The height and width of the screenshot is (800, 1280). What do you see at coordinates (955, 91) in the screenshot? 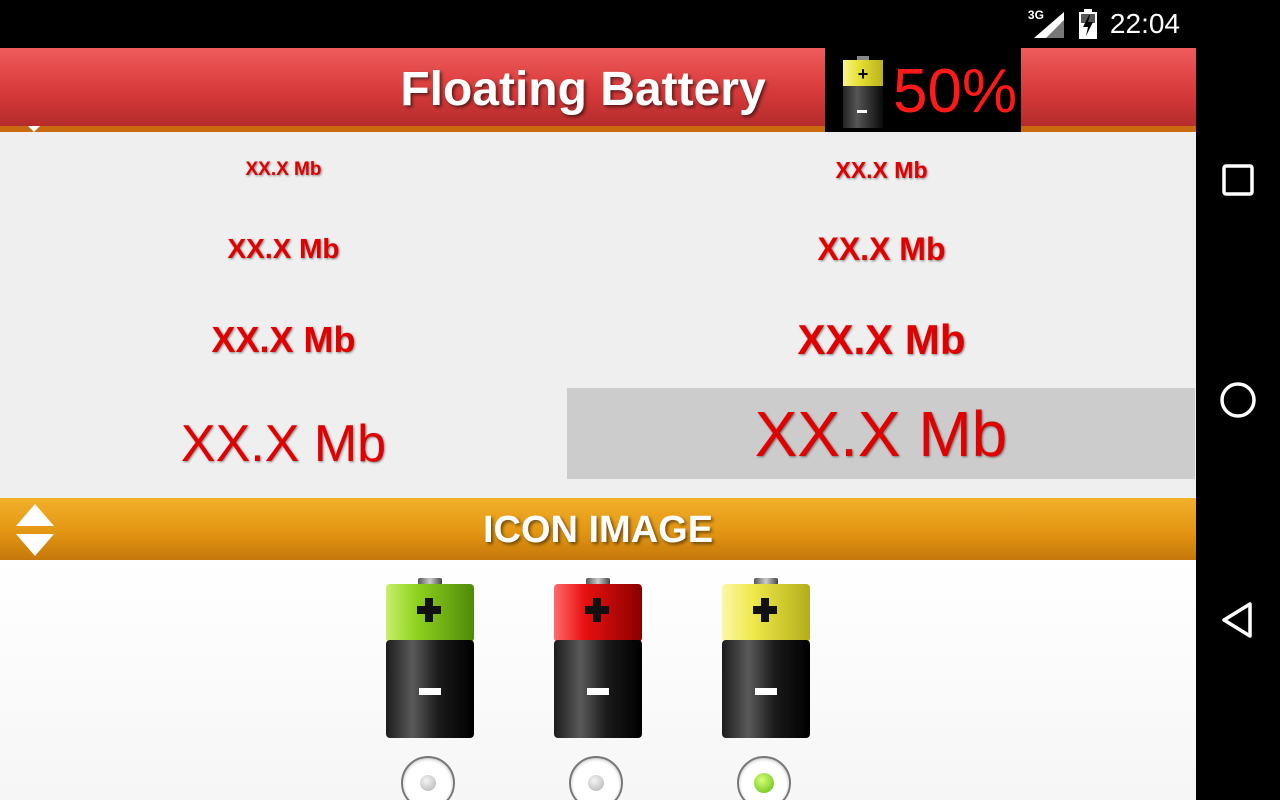
I see `battery-percent-text: 50%` at bounding box center [955, 91].